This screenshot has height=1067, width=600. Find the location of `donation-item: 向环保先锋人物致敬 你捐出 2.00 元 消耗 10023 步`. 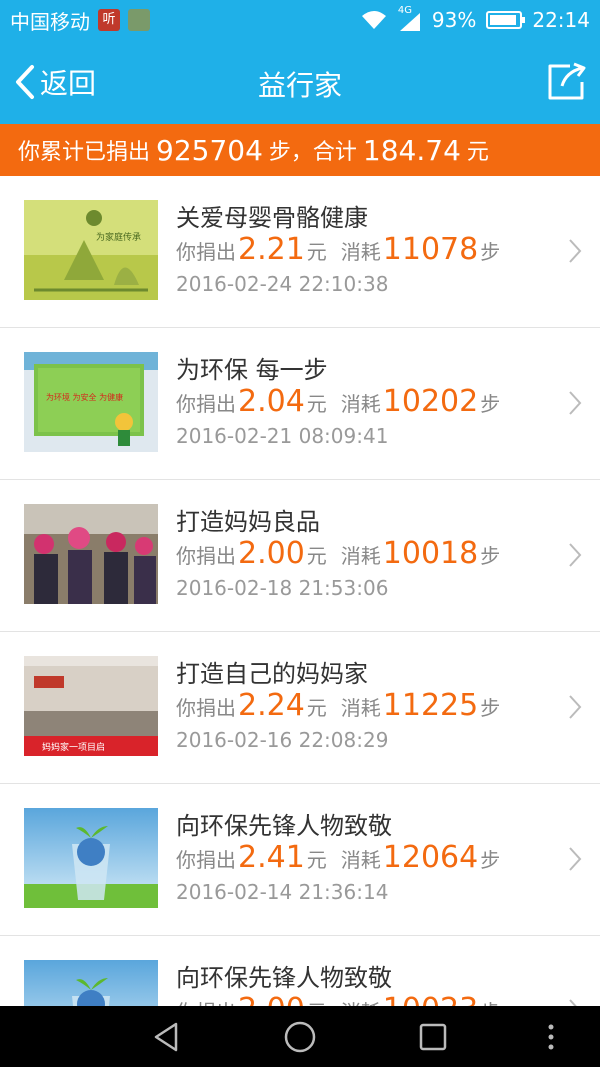

donation-item: 向环保先锋人物致敬 你捐出 2.00 元 消耗 10023 步 is located at coordinates (300, 971).